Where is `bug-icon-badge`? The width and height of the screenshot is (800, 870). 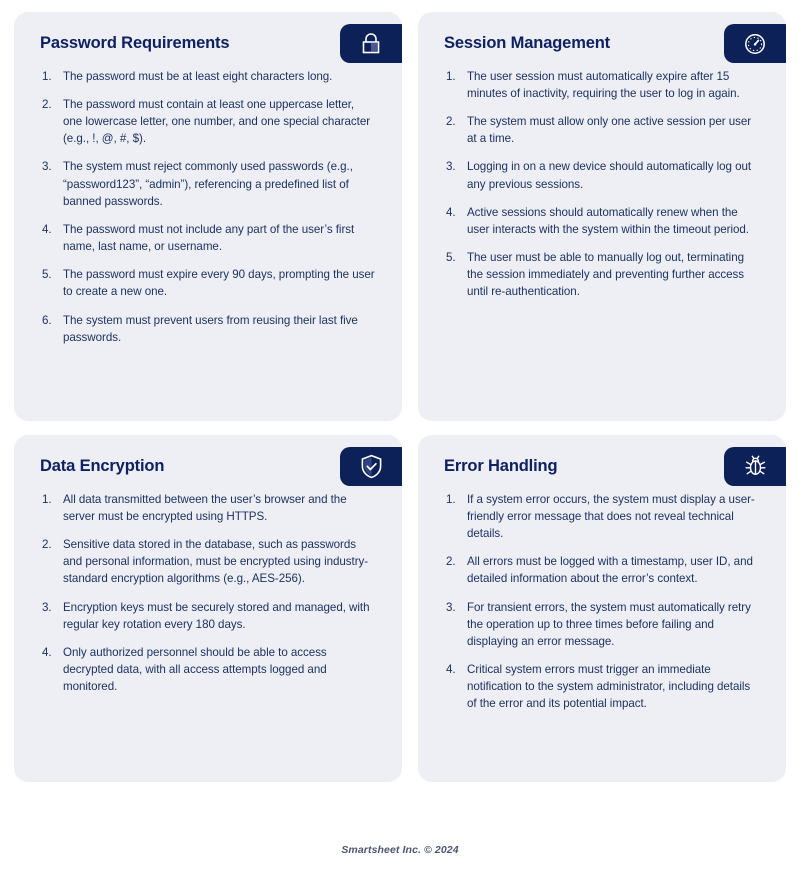 bug-icon-badge is located at coordinates (755, 466).